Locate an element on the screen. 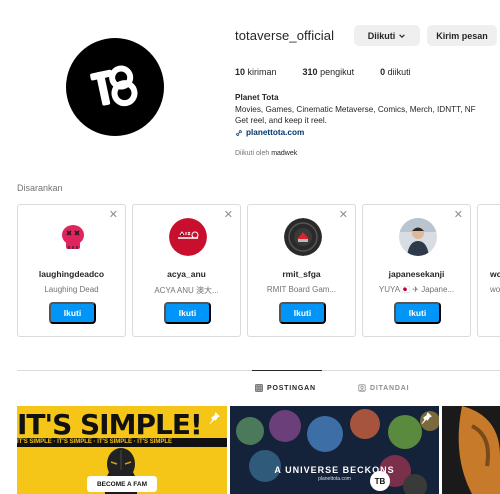 The image size is (500, 494). chevron-down-icon is located at coordinates (402, 35).